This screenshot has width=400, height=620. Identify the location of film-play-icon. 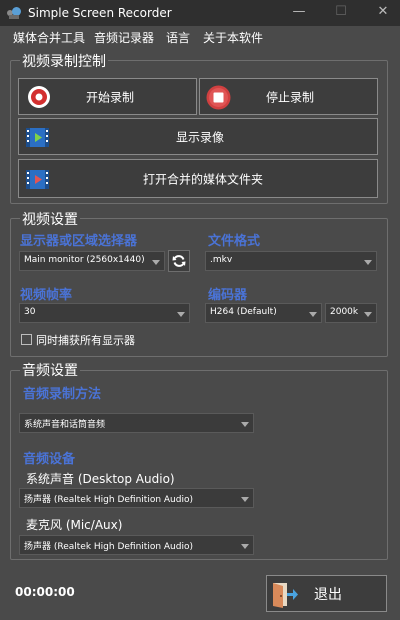
(37, 137).